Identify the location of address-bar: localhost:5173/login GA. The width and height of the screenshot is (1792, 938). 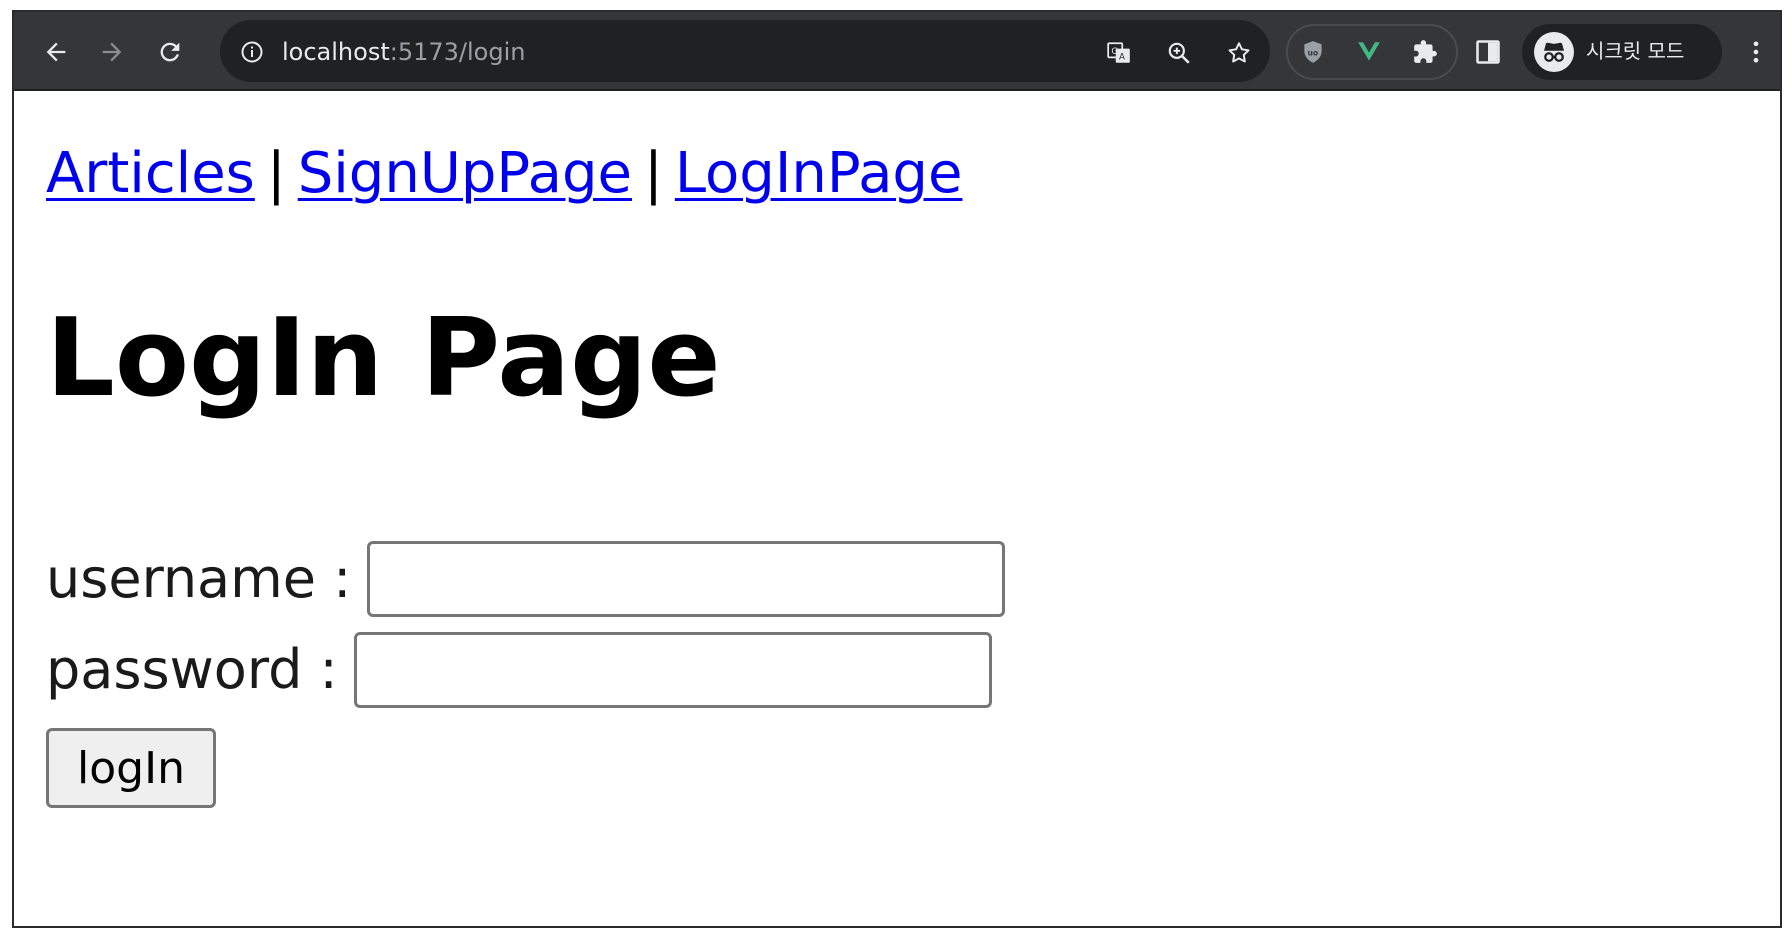
(745, 51).